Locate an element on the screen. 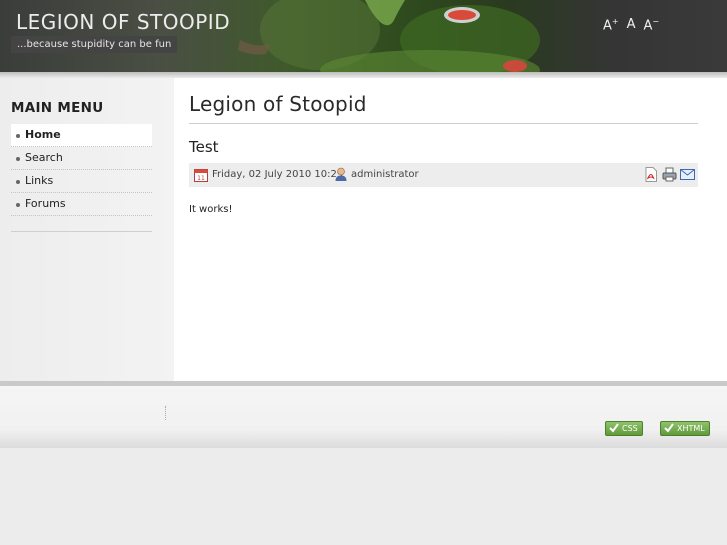 The image size is (727, 545). sidebar: MAIN MENU Home Search Links Forums is located at coordinates (87, 229).